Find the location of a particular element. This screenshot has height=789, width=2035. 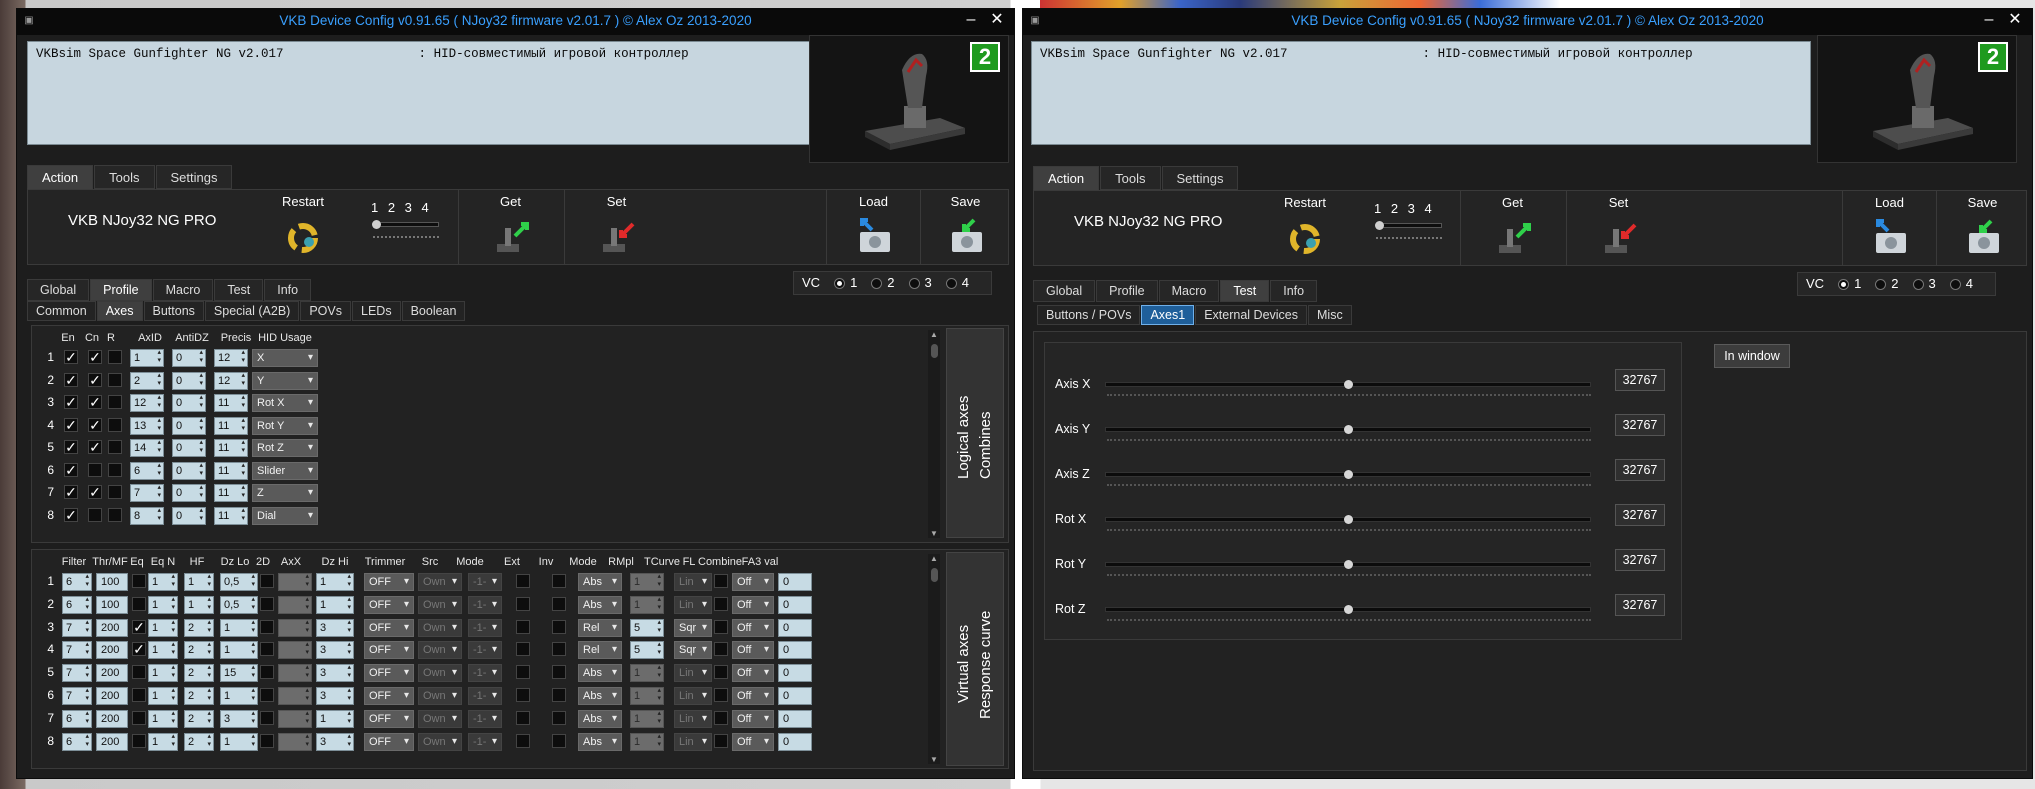

tab-info: Info is located at coordinates (288, 290).